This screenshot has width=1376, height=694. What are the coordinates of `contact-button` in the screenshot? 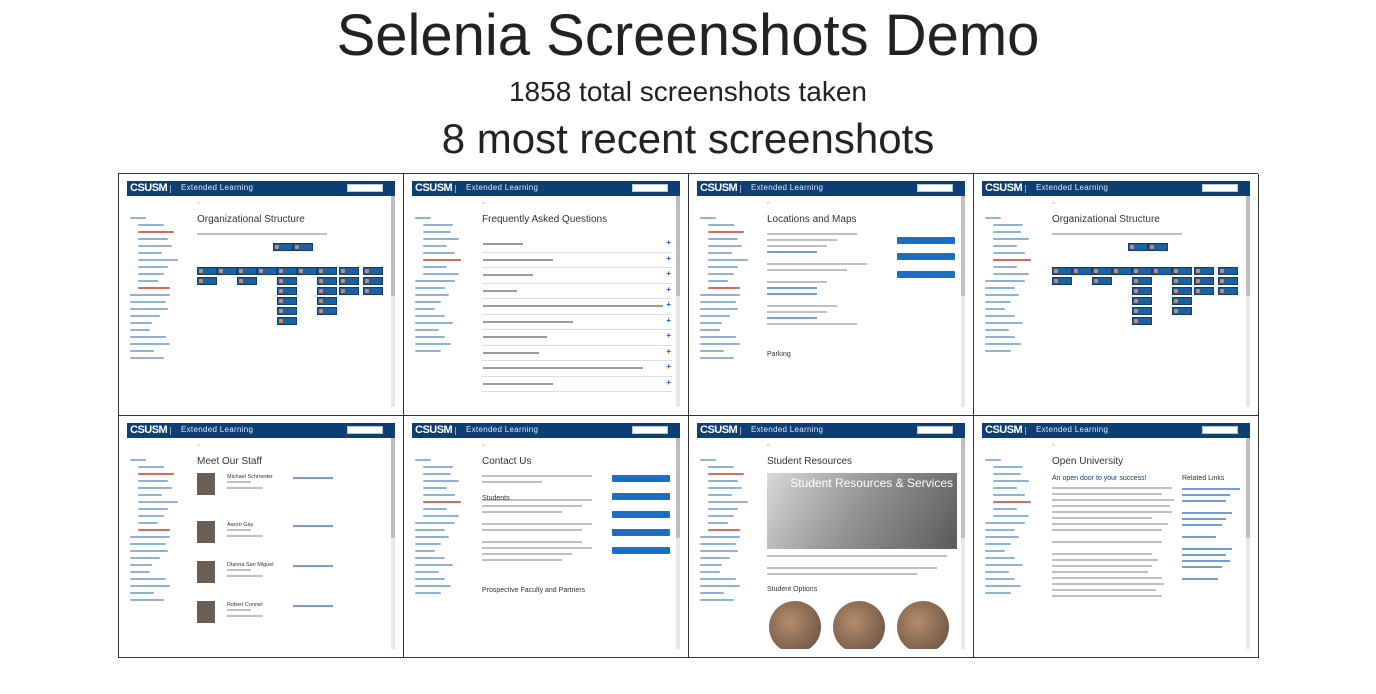 It's located at (641, 496).